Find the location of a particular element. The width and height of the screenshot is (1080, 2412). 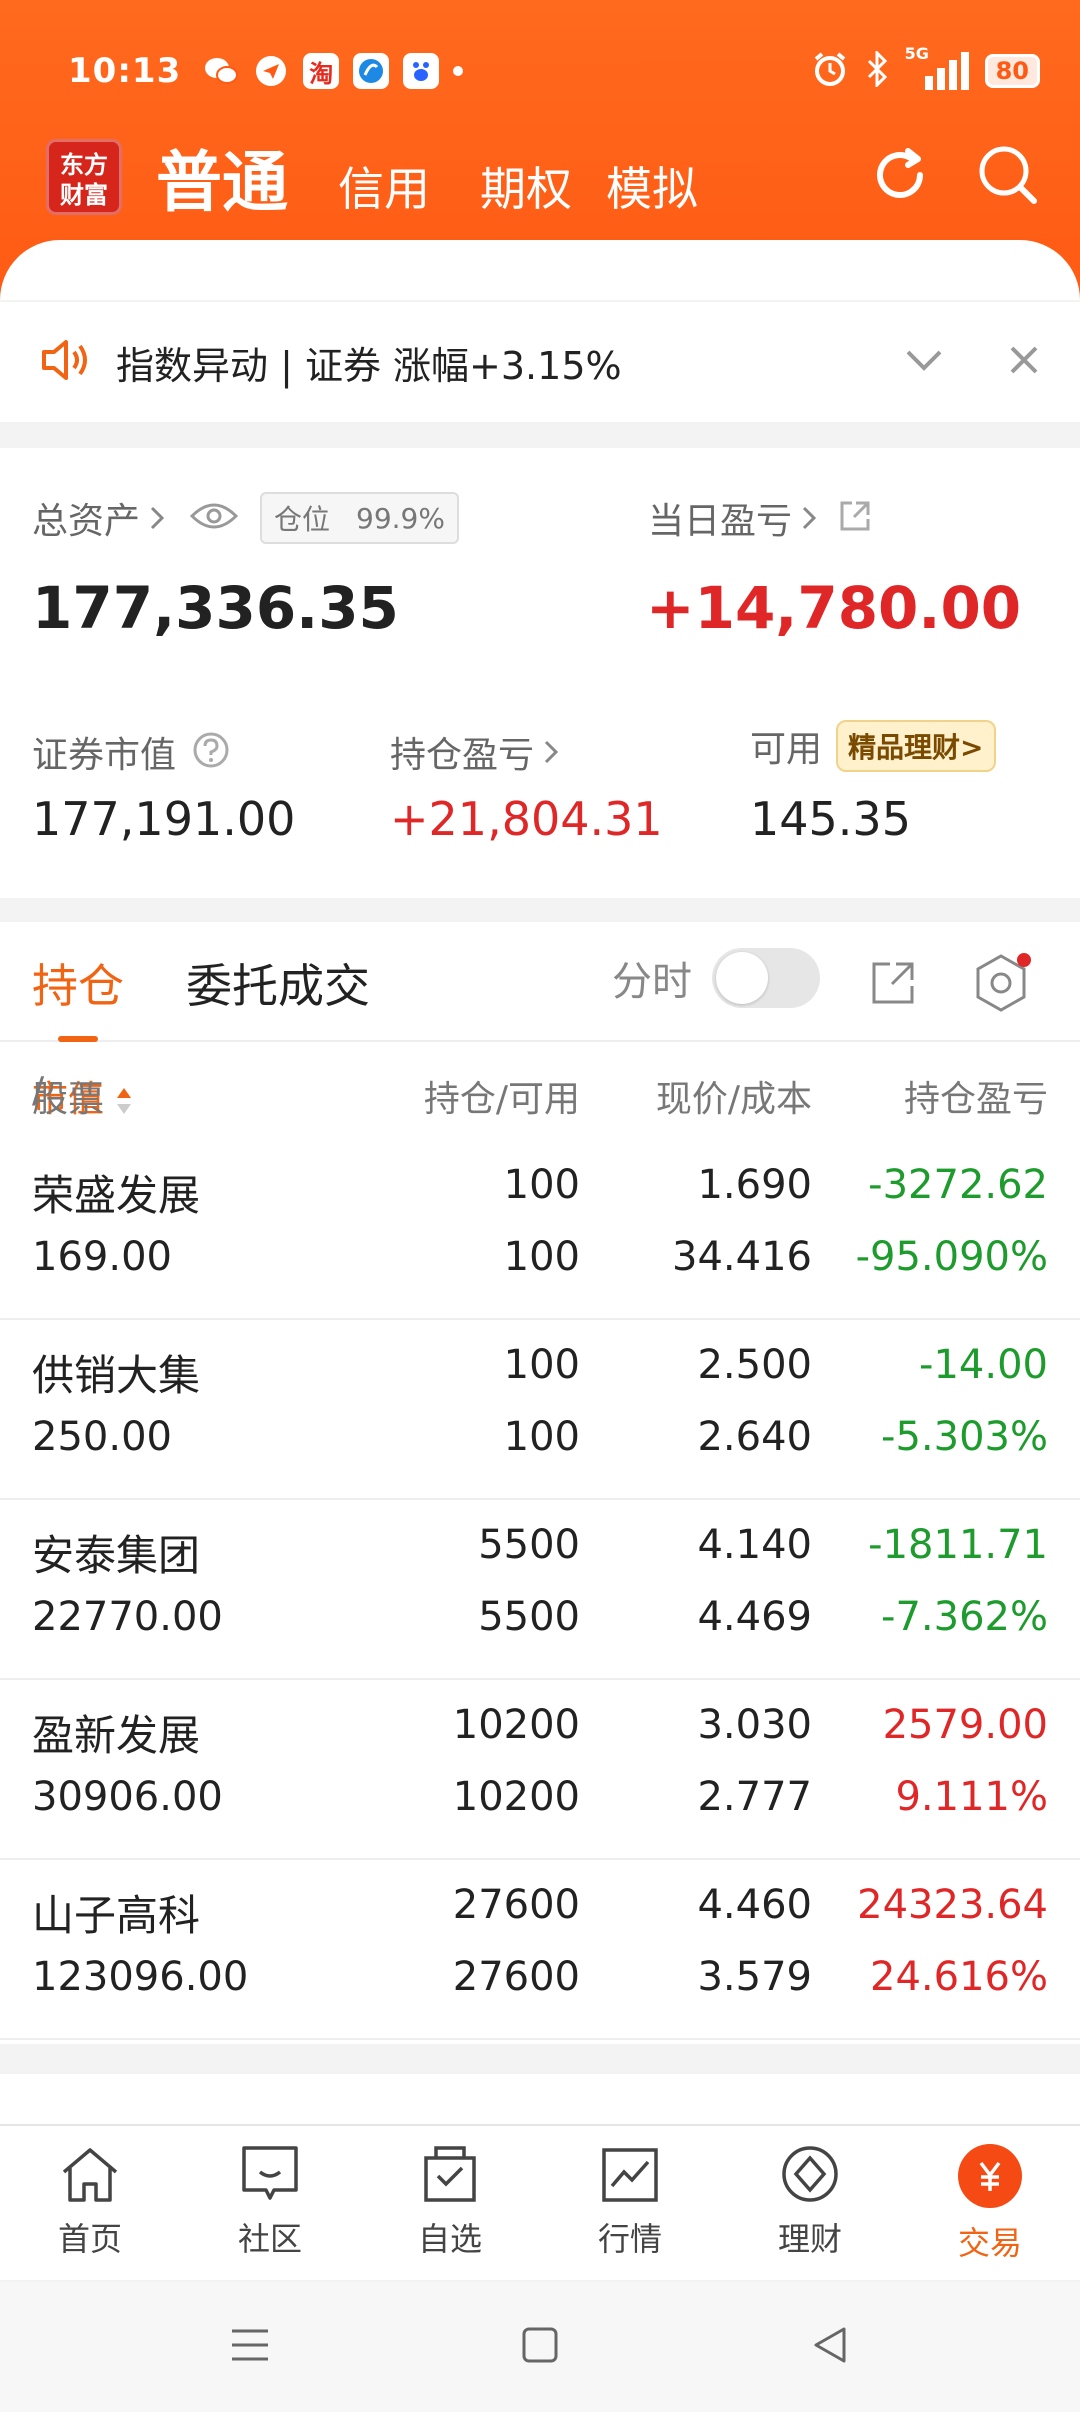

status-bar: 10:13 淘 5G 80 is located at coordinates (554, 69).